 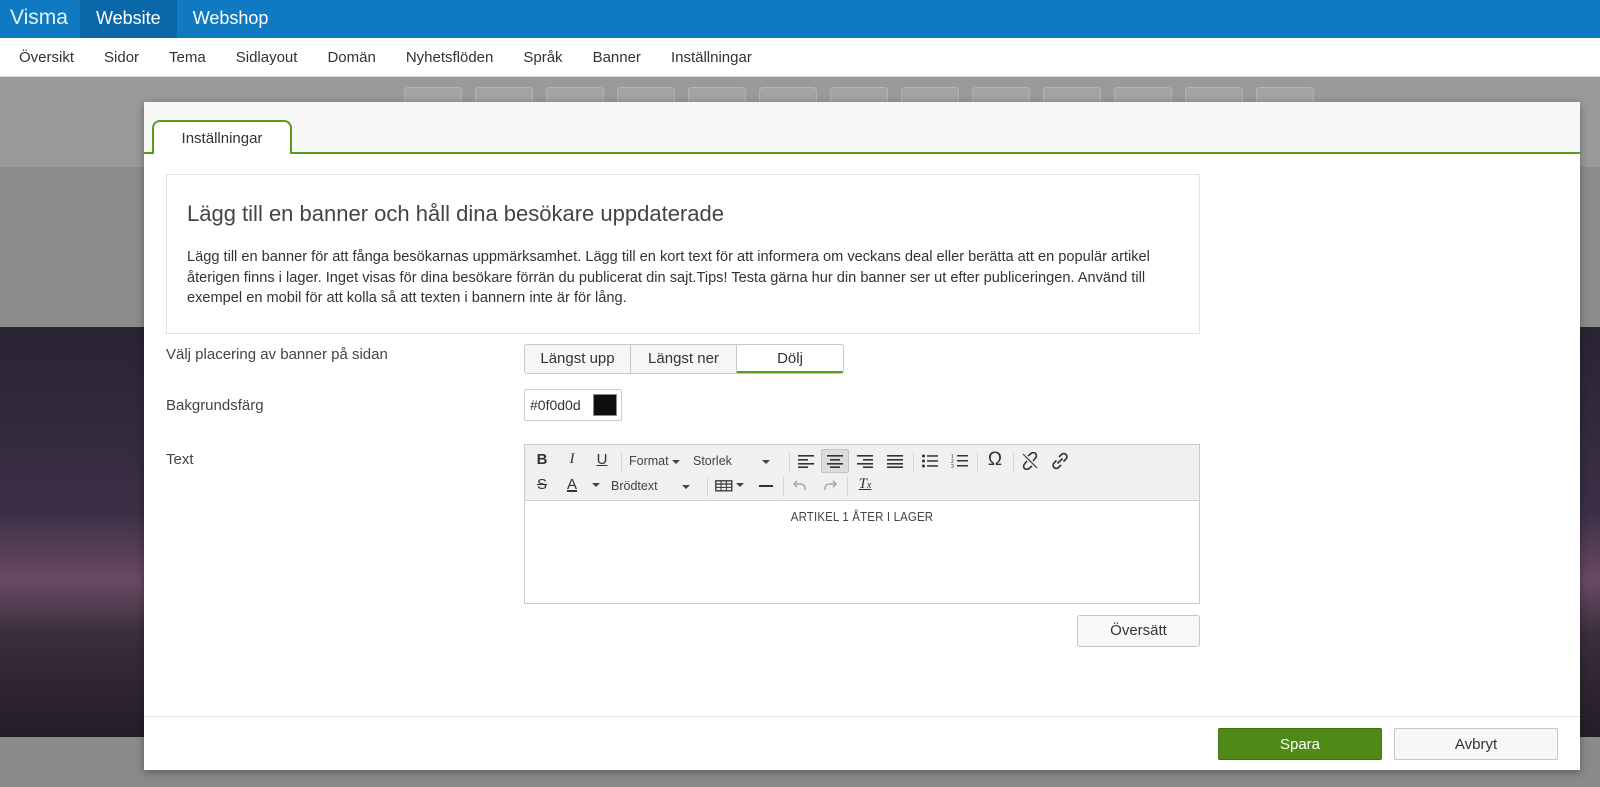 I want to click on paragraph-style-dropdown: Brödtext, so click(x=654, y=486).